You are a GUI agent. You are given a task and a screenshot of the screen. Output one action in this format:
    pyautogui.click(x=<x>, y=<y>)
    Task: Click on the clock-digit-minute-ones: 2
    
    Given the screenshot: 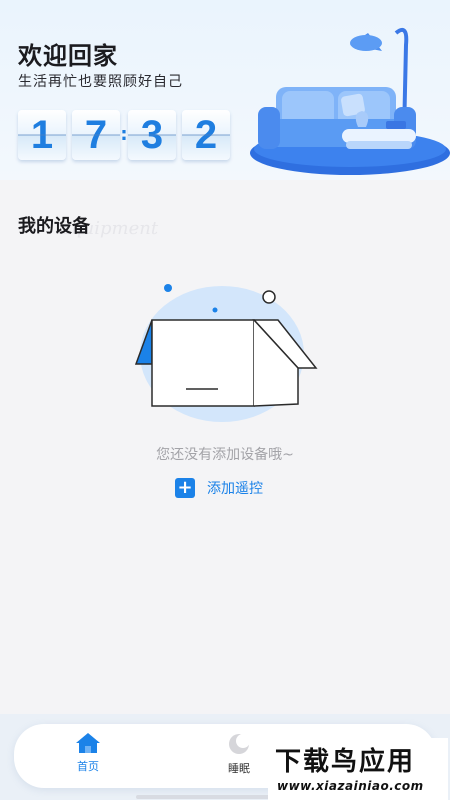 What is the action you would take?
    pyautogui.click(x=206, y=135)
    